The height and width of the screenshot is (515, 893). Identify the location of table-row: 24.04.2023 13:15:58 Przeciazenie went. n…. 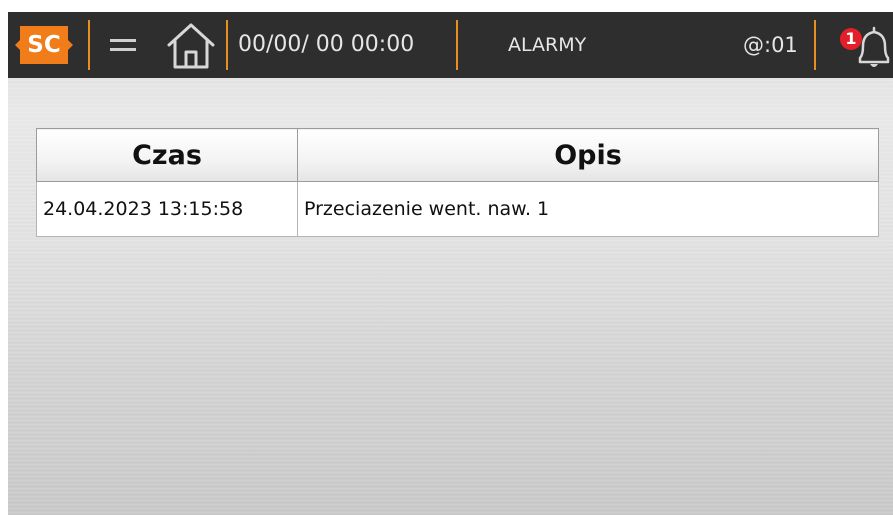
(457, 209).